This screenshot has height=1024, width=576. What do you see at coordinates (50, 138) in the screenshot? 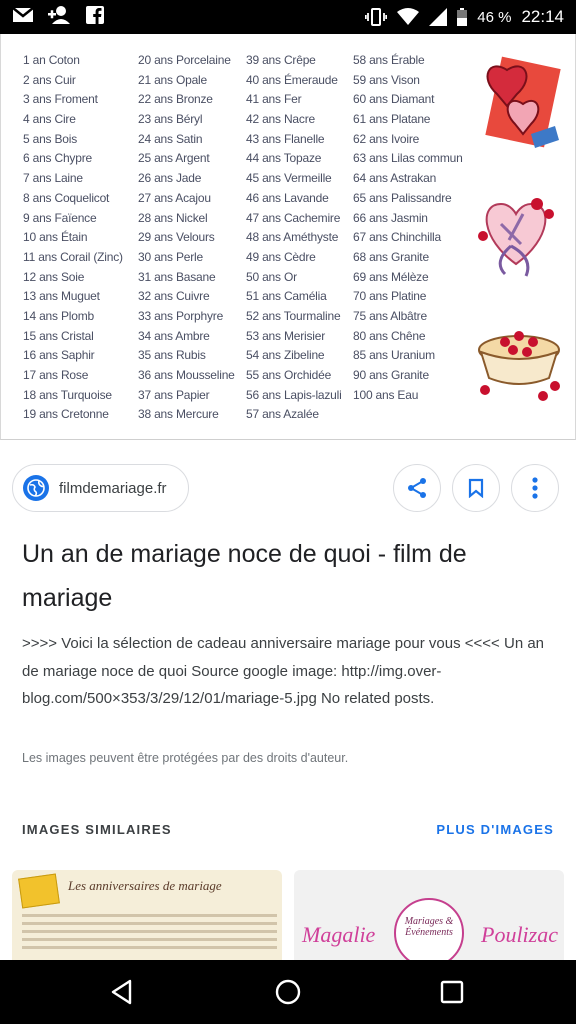
I see `anniversary-entry: 5 ans Bois` at bounding box center [50, 138].